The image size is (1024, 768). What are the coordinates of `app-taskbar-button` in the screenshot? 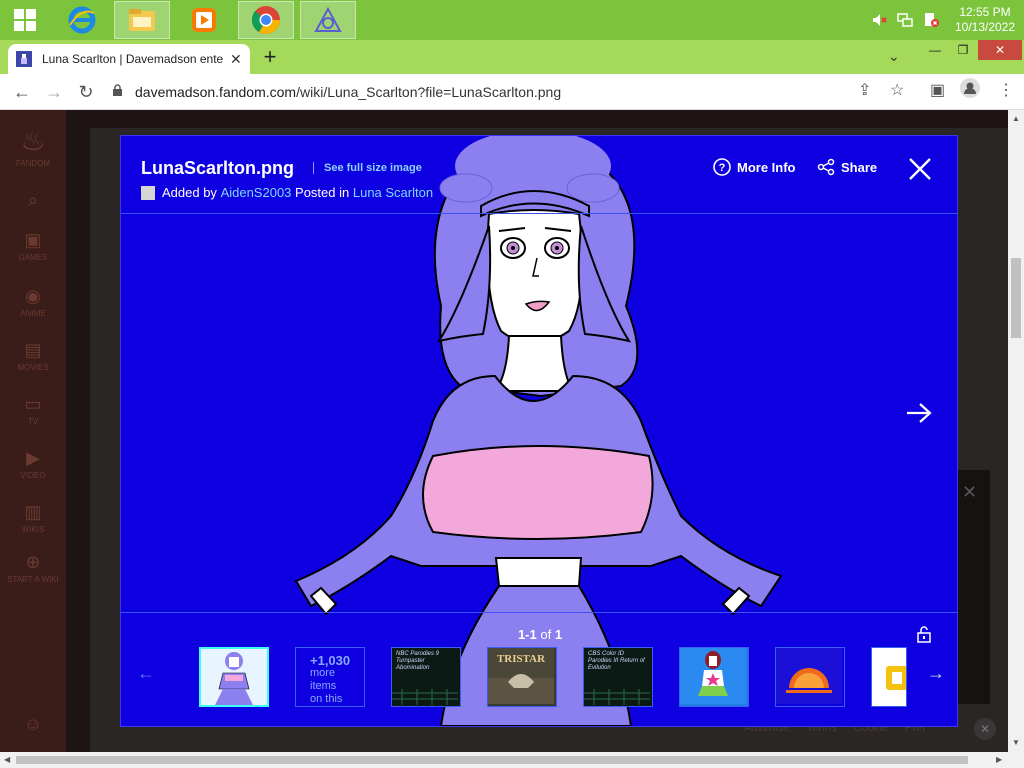 It's located at (328, 20).